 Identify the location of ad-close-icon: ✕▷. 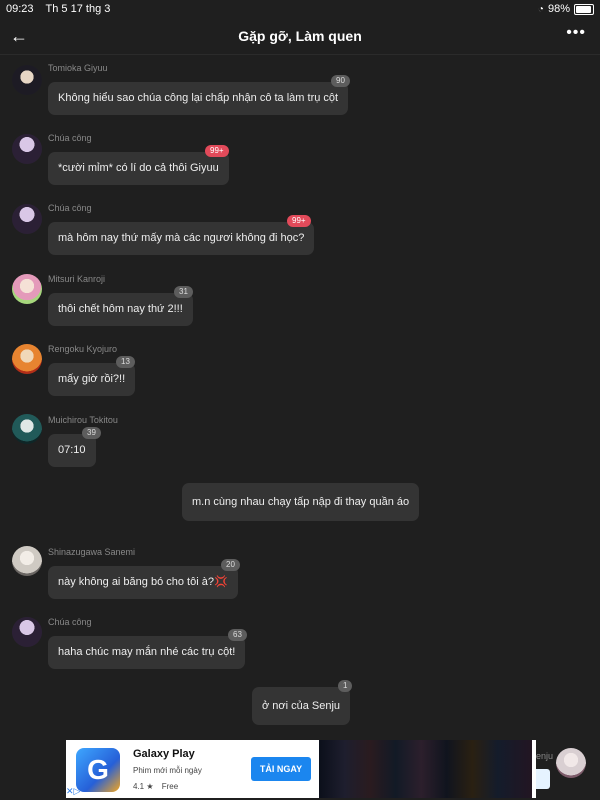
(73, 791).